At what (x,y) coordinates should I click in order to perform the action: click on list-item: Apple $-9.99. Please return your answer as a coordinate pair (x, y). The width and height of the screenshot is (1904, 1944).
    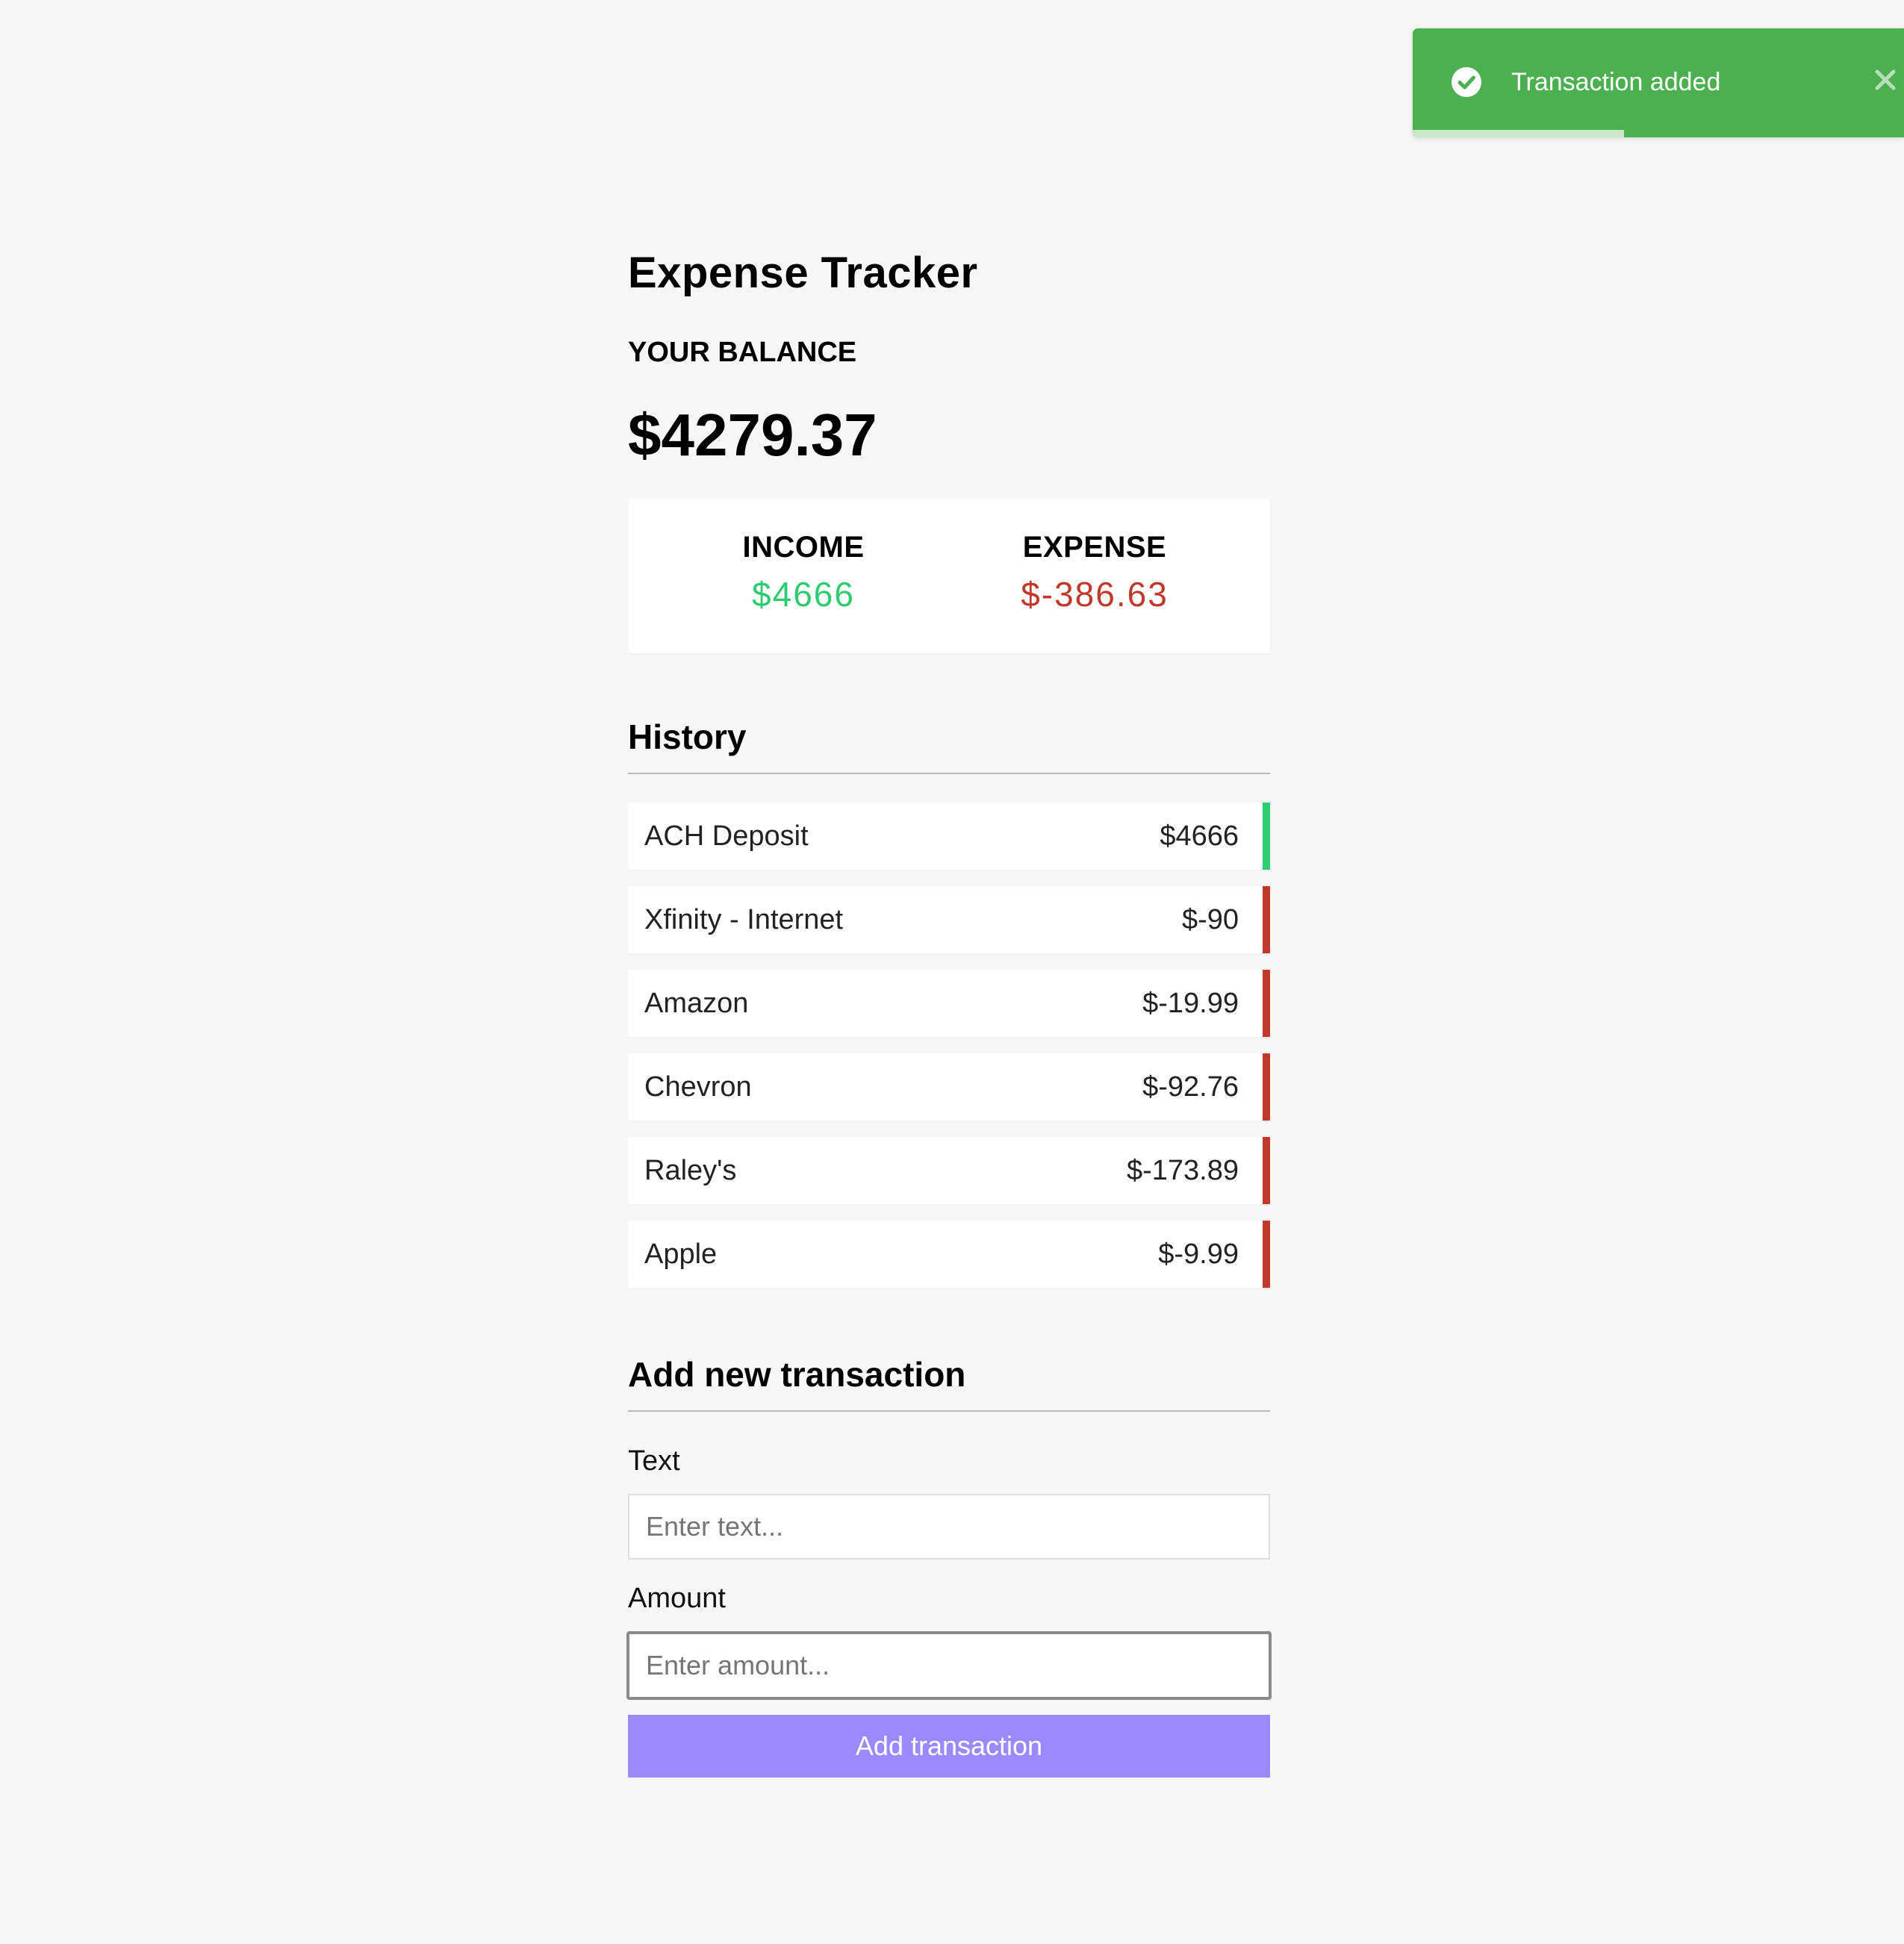
    Looking at the image, I should click on (949, 1254).